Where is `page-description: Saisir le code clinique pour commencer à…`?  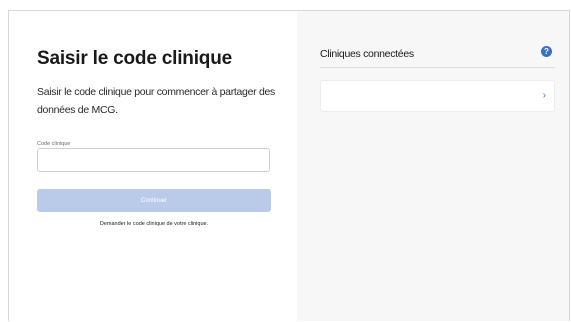
page-description: Saisir le code clinique pour commencer à… is located at coordinates (156, 101).